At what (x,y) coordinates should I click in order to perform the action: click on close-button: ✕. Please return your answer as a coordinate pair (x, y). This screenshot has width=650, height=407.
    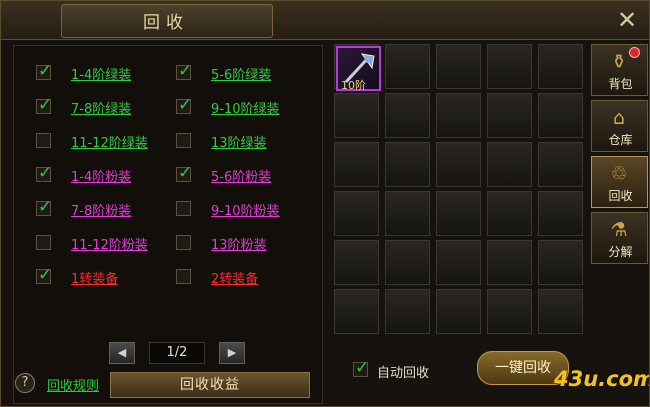
    Looking at the image, I should click on (627, 20).